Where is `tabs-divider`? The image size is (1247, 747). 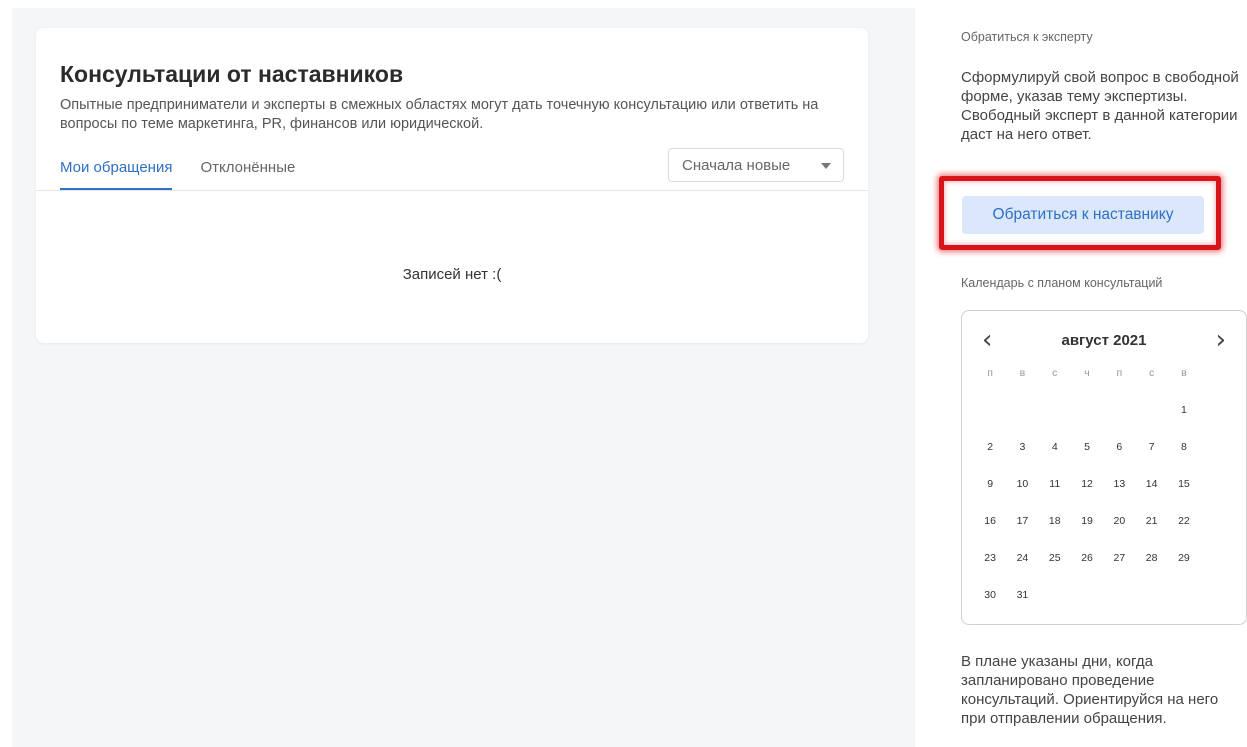
tabs-divider is located at coordinates (452, 190).